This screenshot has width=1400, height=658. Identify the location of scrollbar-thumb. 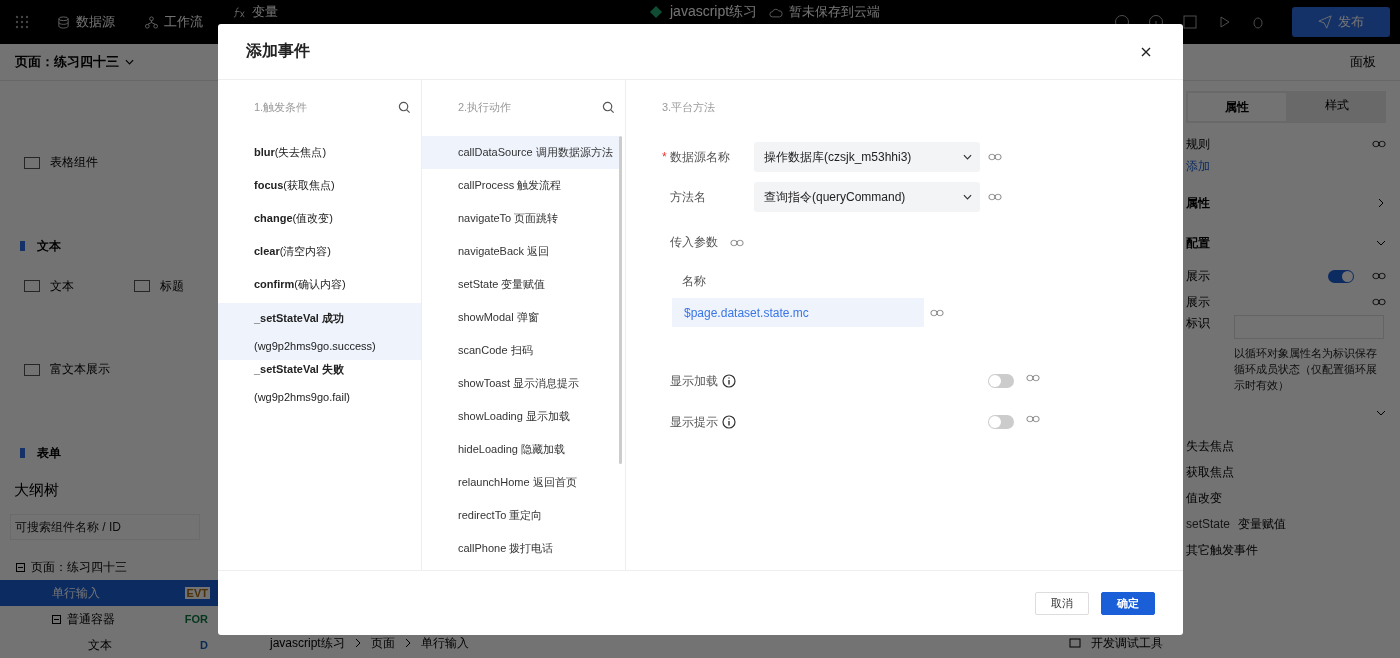
(620, 300).